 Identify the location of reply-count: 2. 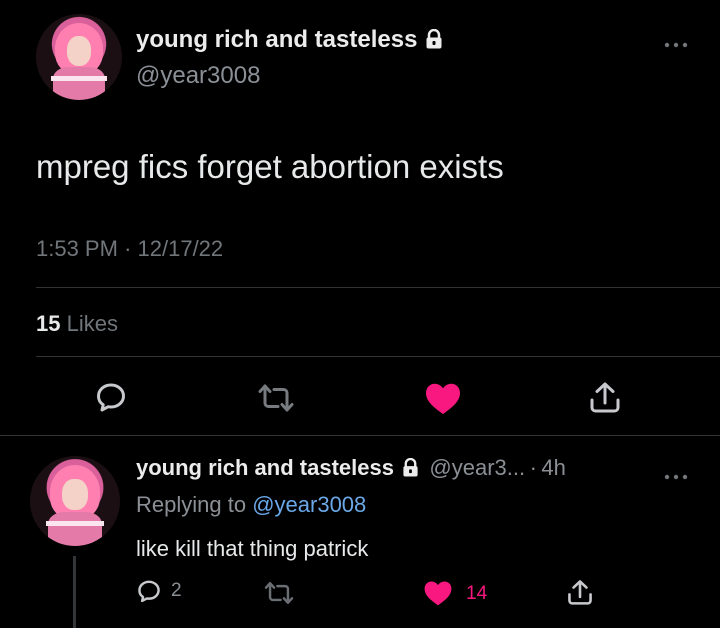
(176, 590).